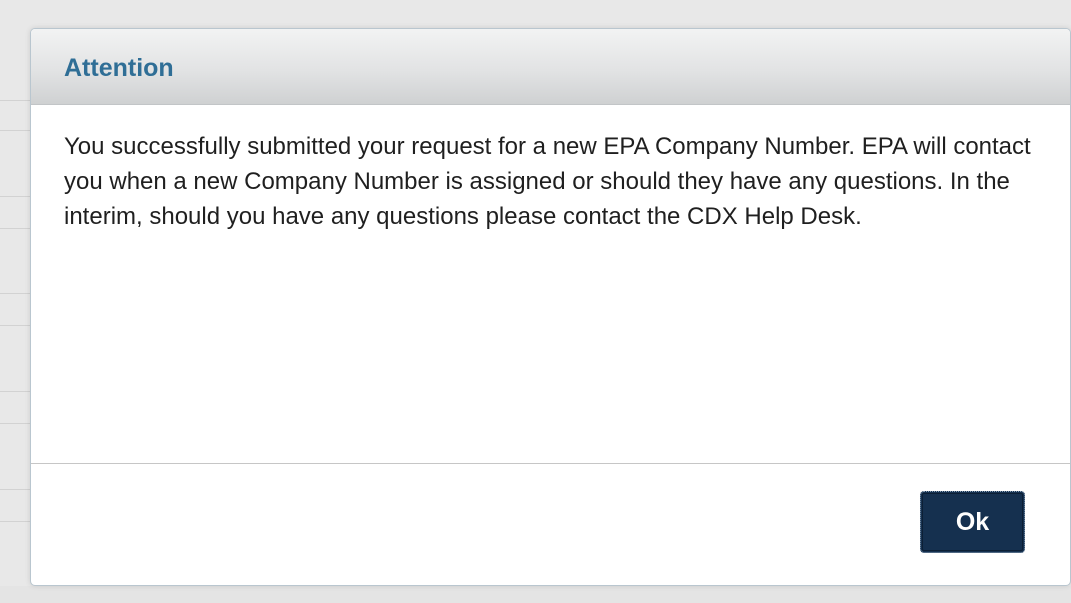 The height and width of the screenshot is (603, 1071). Describe the element at coordinates (119, 68) in the screenshot. I see `dialog-title: Attention` at that location.